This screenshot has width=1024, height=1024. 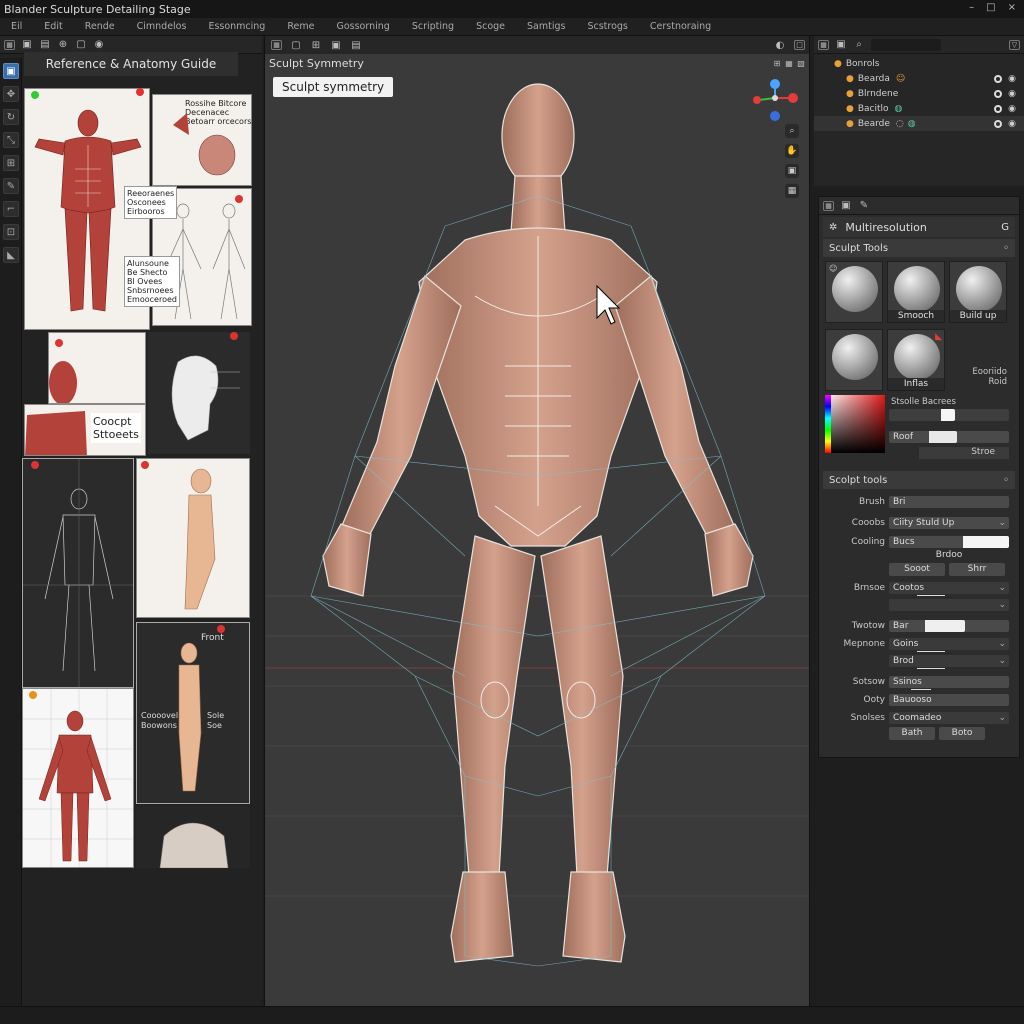 I want to click on outliner-row-selected: ● Bearde ◌ ◍ ◉, so click(x=919, y=123).